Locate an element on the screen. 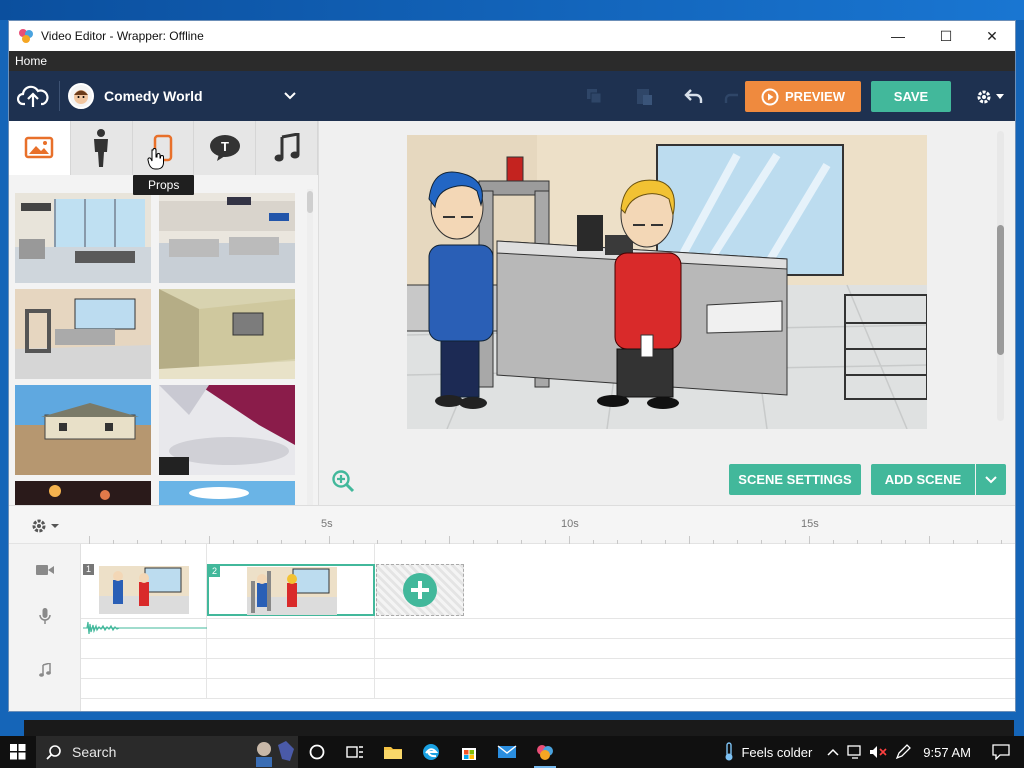  file-explorer-button is located at coordinates (393, 752).